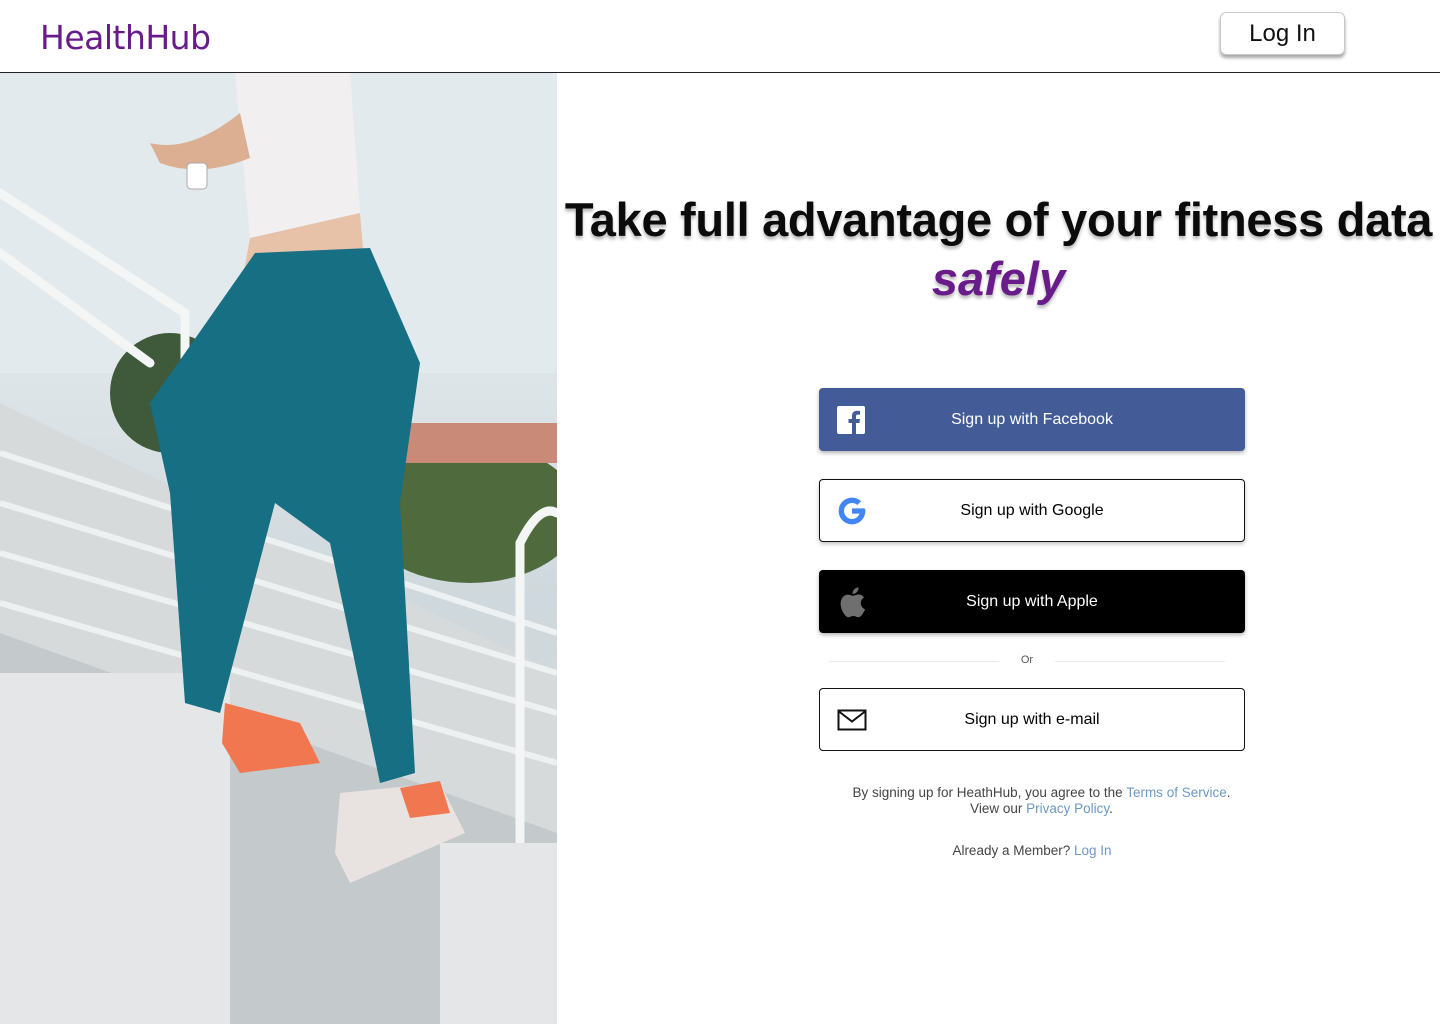 The image size is (1440, 1024). What do you see at coordinates (998, 808) in the screenshot?
I see `legal-view-prefix: View our` at bounding box center [998, 808].